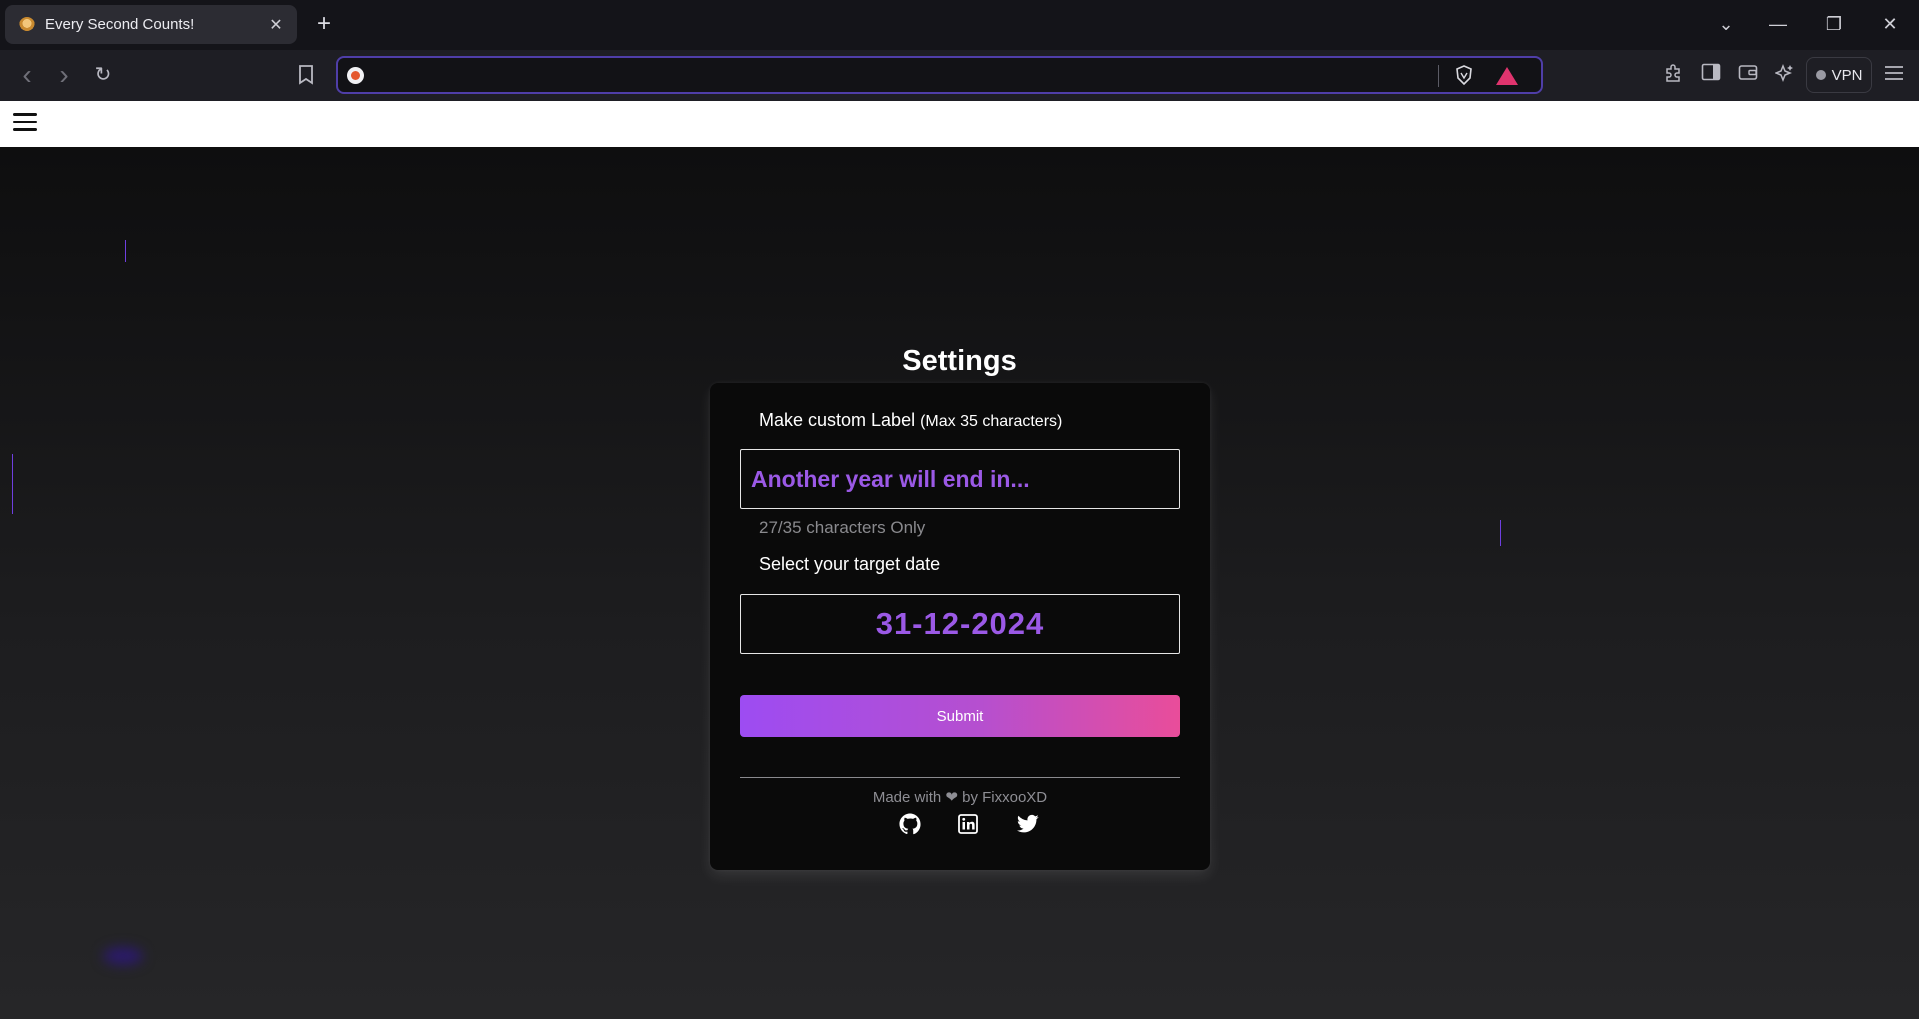  I want to click on tab-title: Every Second Counts!, so click(120, 24).